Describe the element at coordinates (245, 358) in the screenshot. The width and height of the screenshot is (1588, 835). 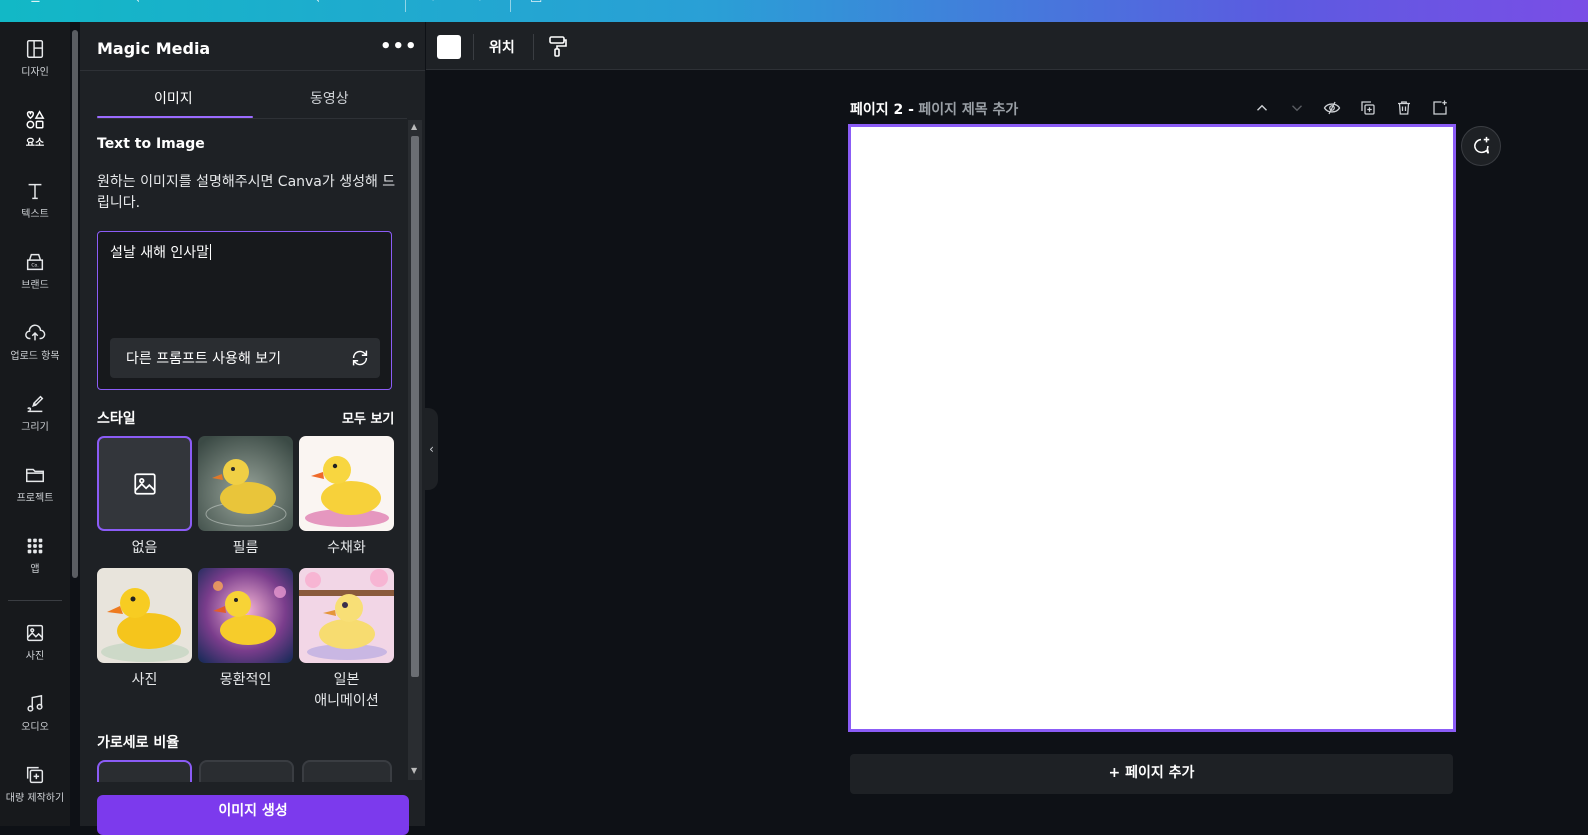
I see `try-another-prompt-button: 다른 프롬프트 사용해 보기` at that location.